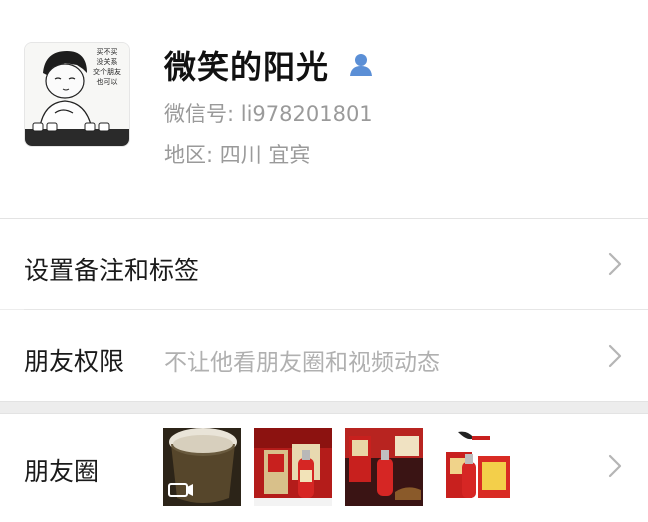 The width and height of the screenshot is (648, 522). Describe the element at coordinates (302, 363) in the screenshot. I see `friend-permissions-value: 不让他看朋友圈和视频动态` at that location.